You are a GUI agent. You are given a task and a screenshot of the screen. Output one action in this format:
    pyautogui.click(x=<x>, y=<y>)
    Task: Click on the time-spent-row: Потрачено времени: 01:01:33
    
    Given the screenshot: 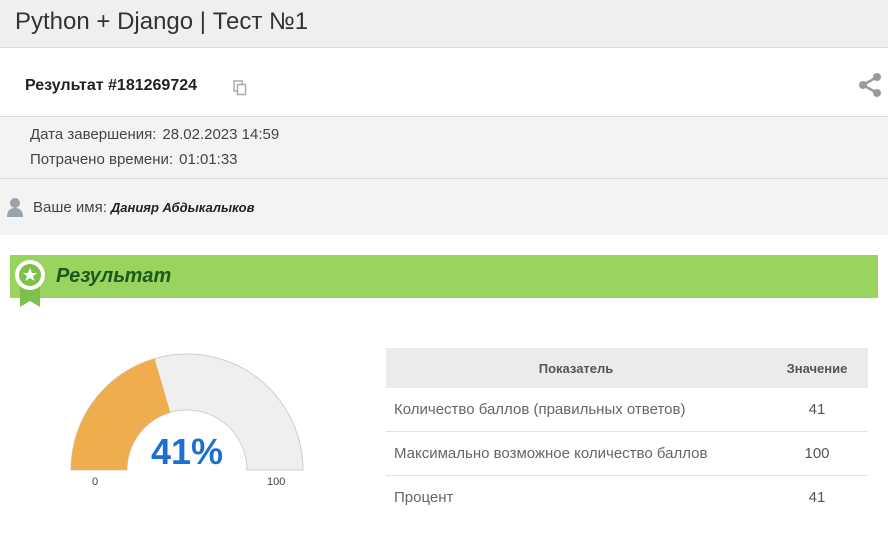 What is the action you would take?
    pyautogui.click(x=134, y=159)
    